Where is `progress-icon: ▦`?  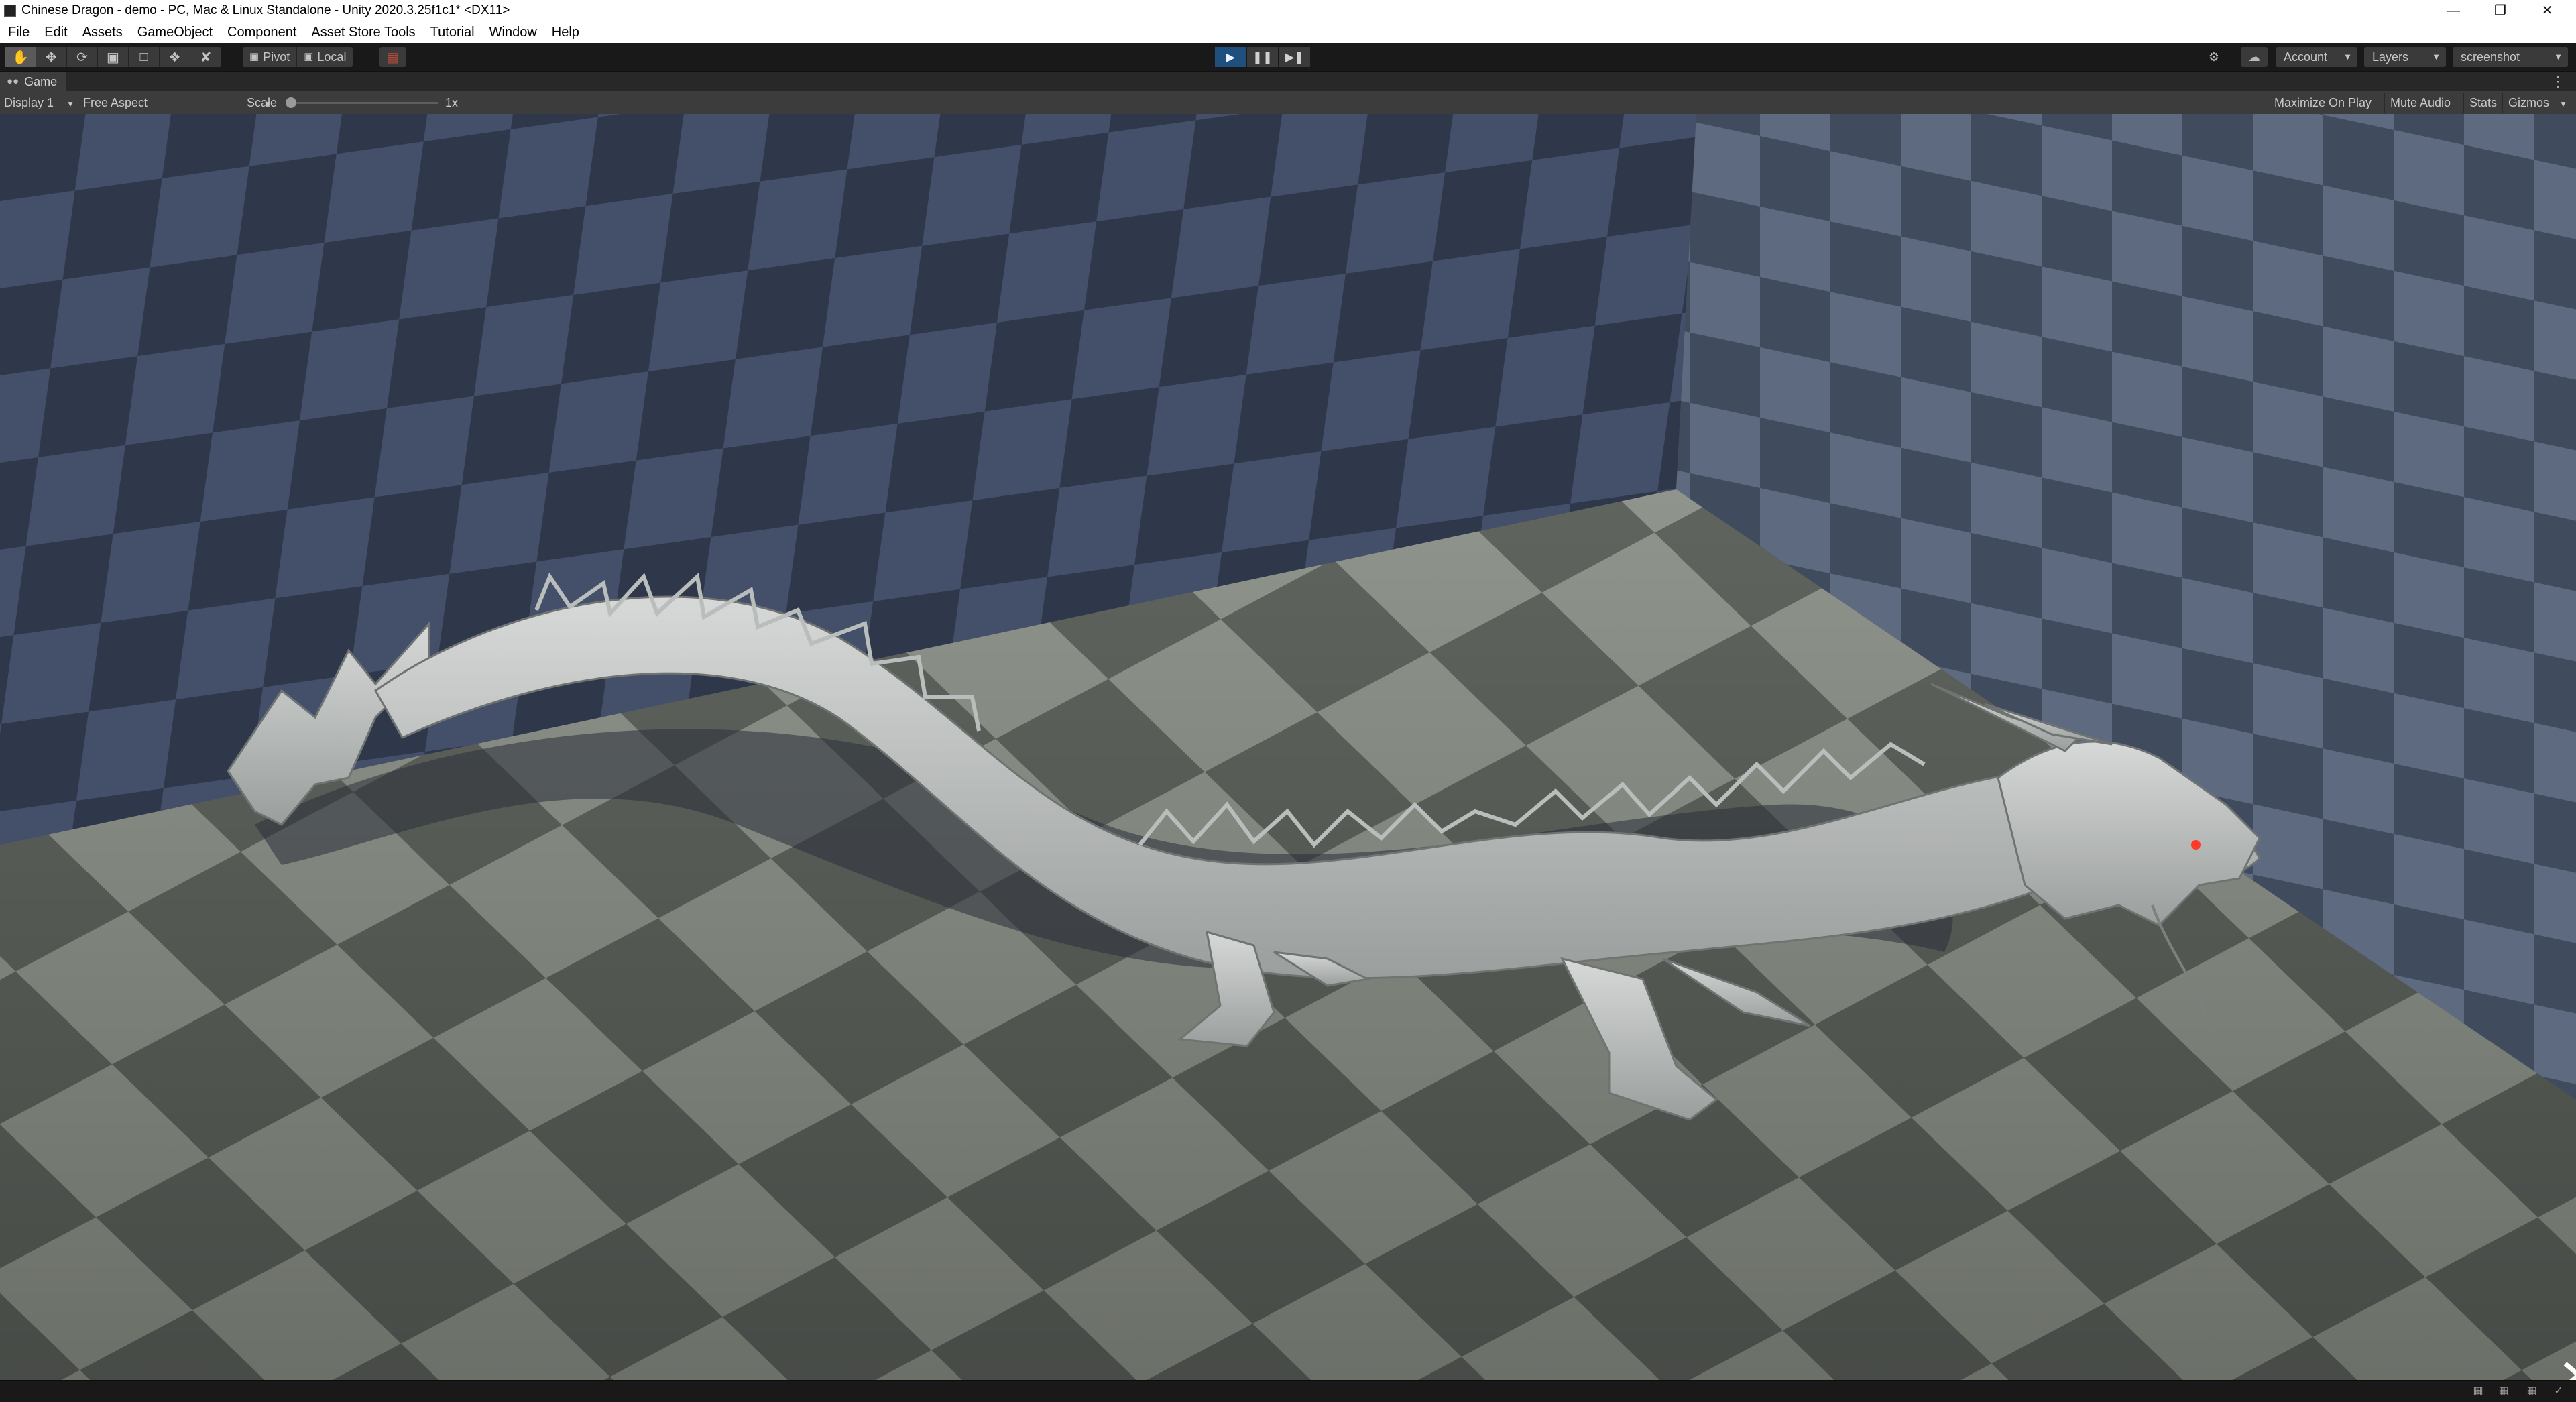
progress-icon: ▦ is located at coordinates (2478, 1391).